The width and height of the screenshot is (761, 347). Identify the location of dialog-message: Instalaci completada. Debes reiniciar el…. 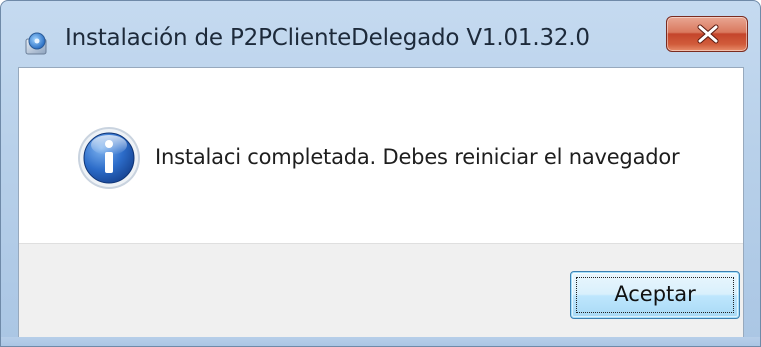
(417, 157).